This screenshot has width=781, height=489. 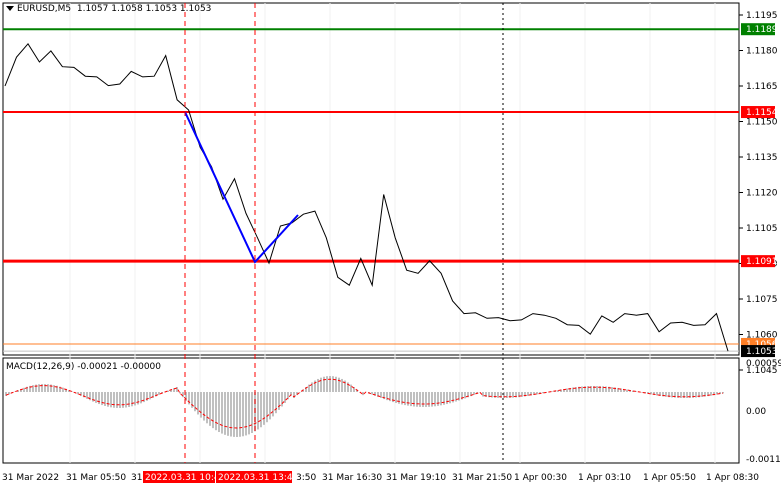 I want to click on time-label: 1 Apr 08:30, so click(x=732, y=478).